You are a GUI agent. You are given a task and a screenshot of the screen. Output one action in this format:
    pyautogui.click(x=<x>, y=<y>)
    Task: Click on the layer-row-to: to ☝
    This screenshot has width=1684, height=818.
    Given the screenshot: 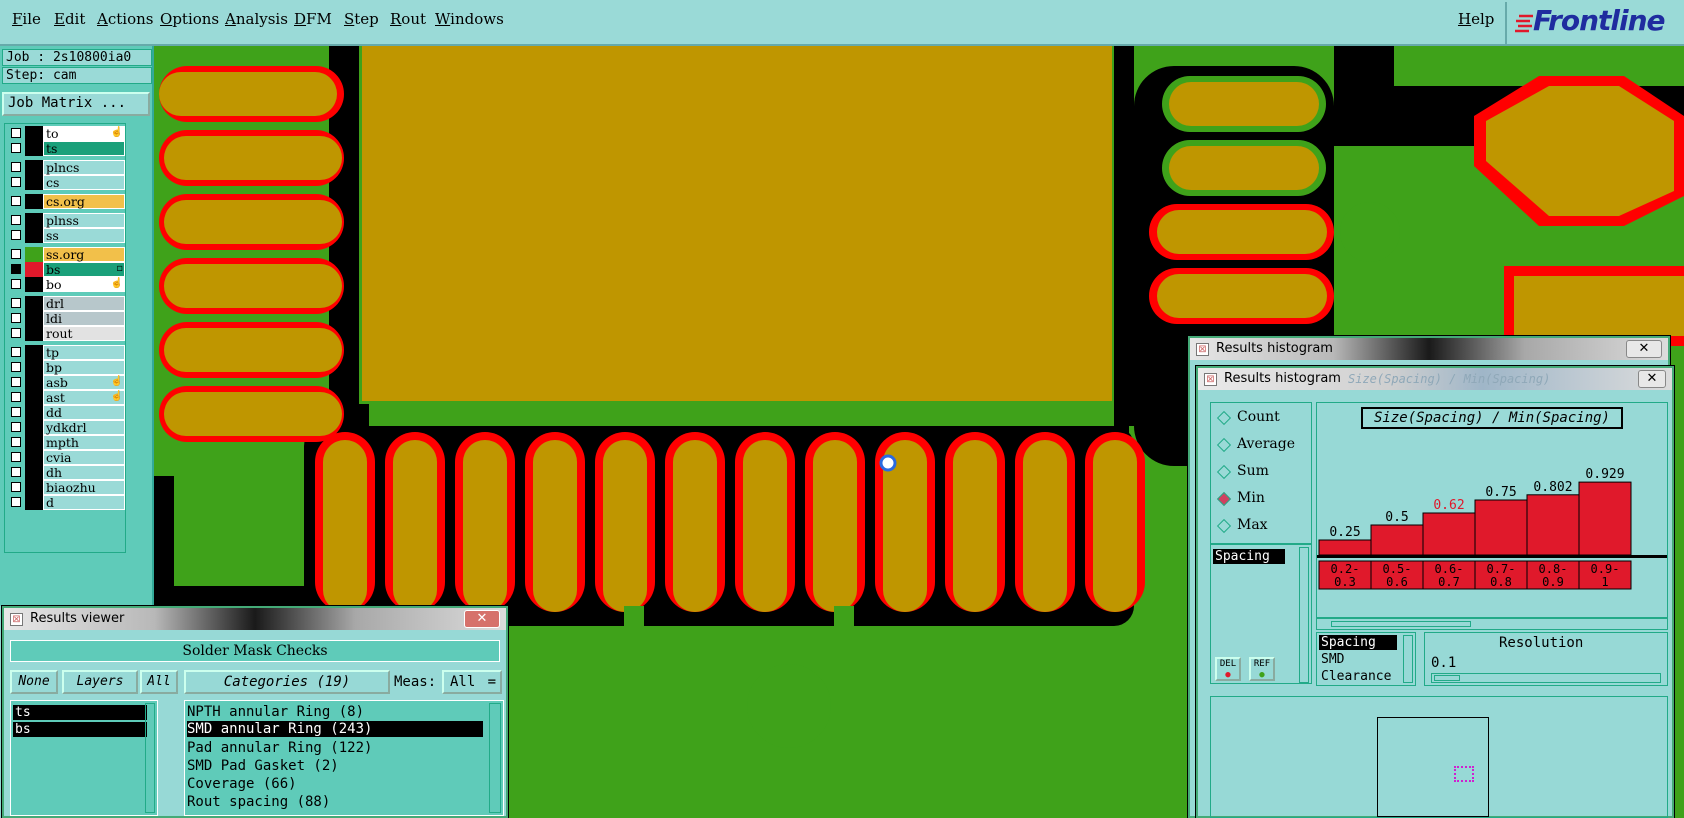 What is the action you would take?
    pyautogui.click(x=66, y=133)
    